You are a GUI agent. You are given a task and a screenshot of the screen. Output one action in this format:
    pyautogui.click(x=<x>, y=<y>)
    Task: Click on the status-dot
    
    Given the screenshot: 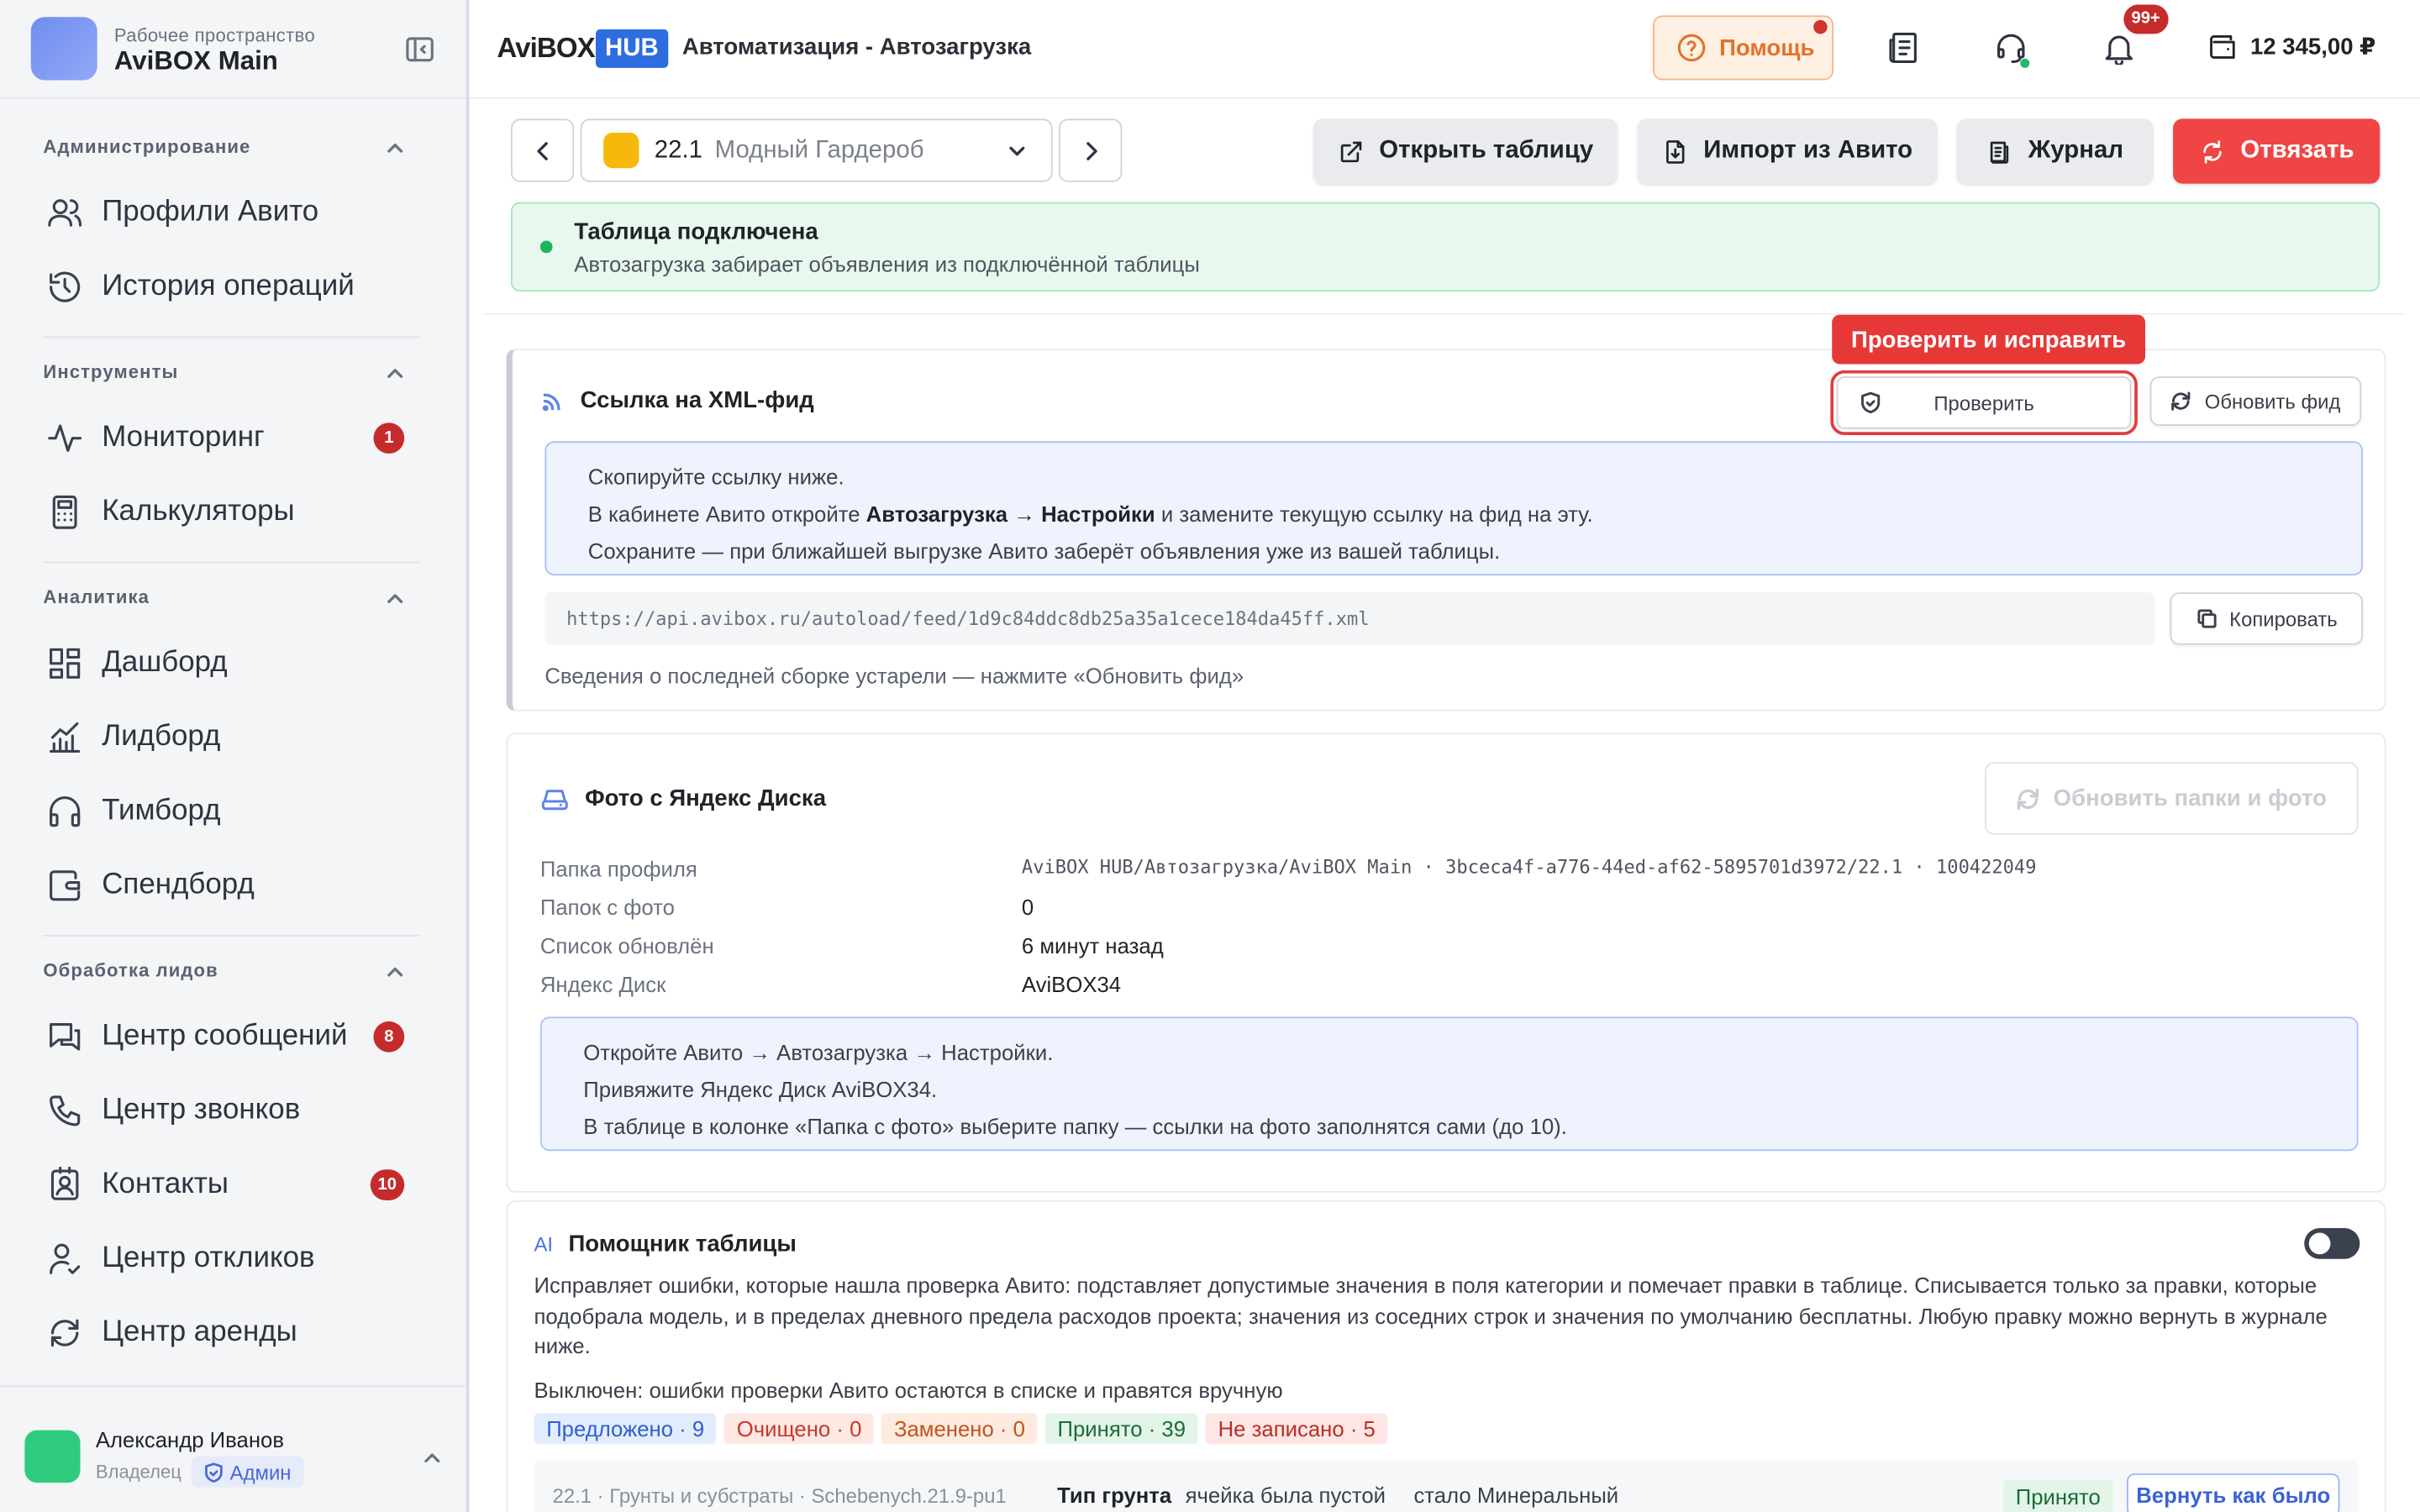 What is the action you would take?
    pyautogui.click(x=546, y=247)
    